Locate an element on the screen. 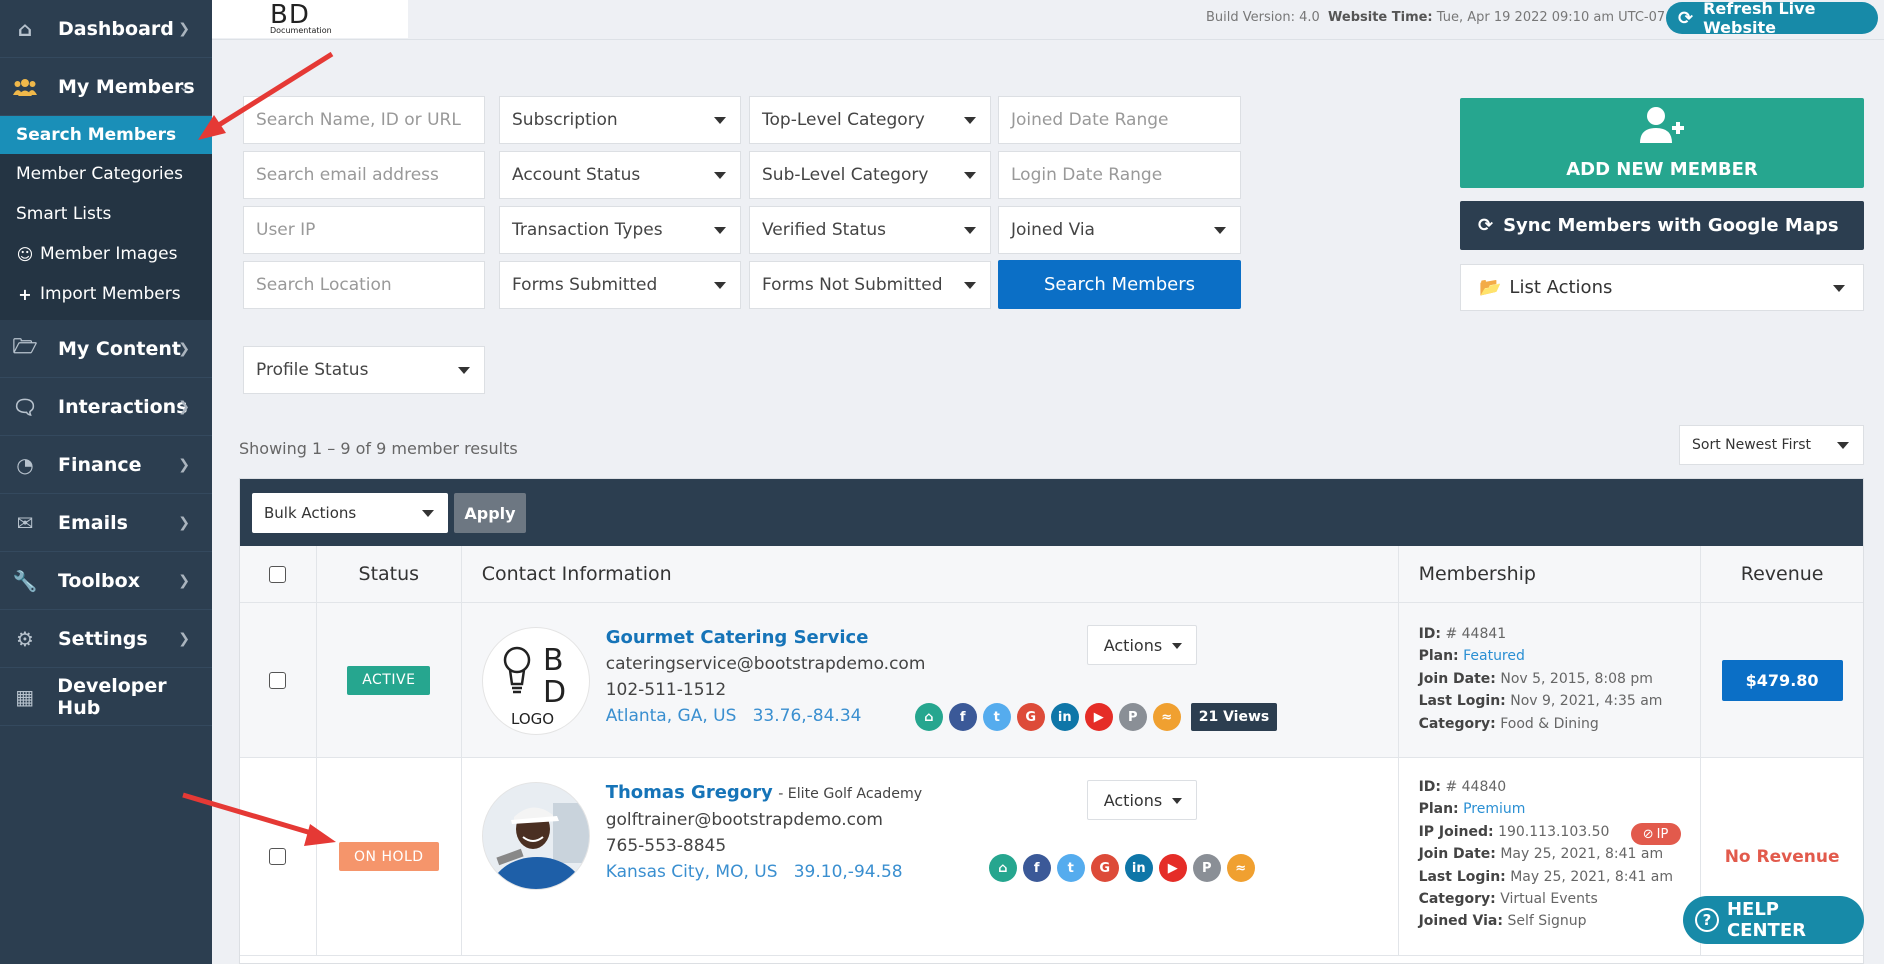  member-location: Atlanta, GA, US 33.76,-84.34 is located at coordinates (766, 716).